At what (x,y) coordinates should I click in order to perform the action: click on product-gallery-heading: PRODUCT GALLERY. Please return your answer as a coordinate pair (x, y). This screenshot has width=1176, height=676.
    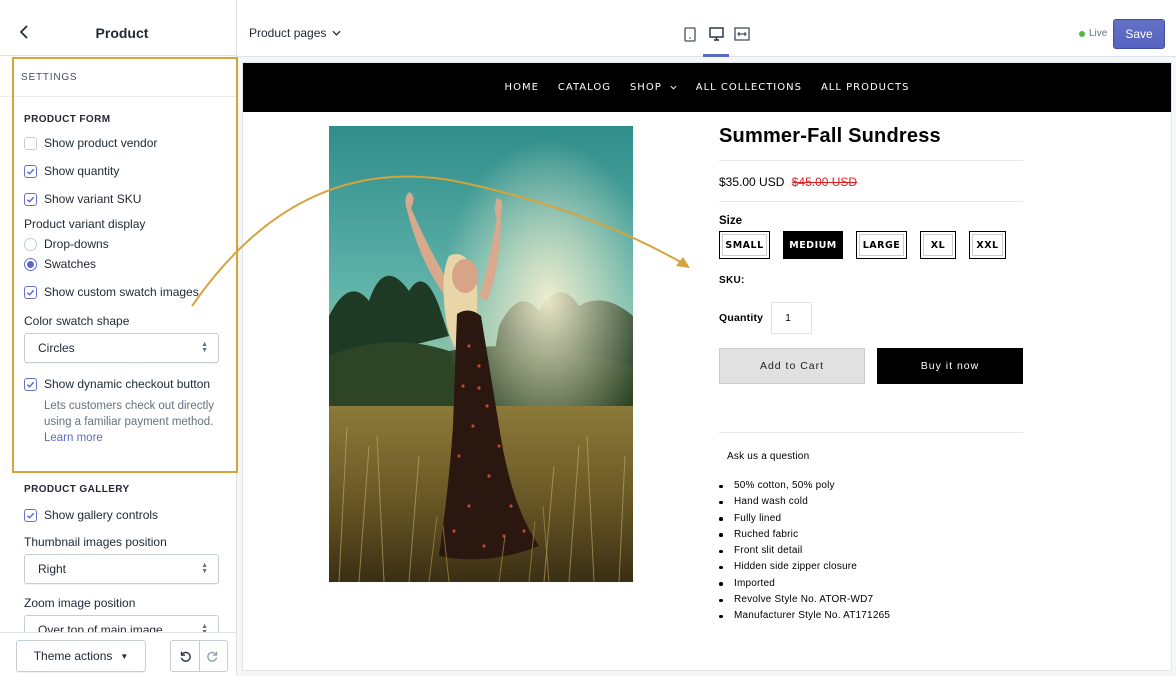
    Looking at the image, I should click on (77, 489).